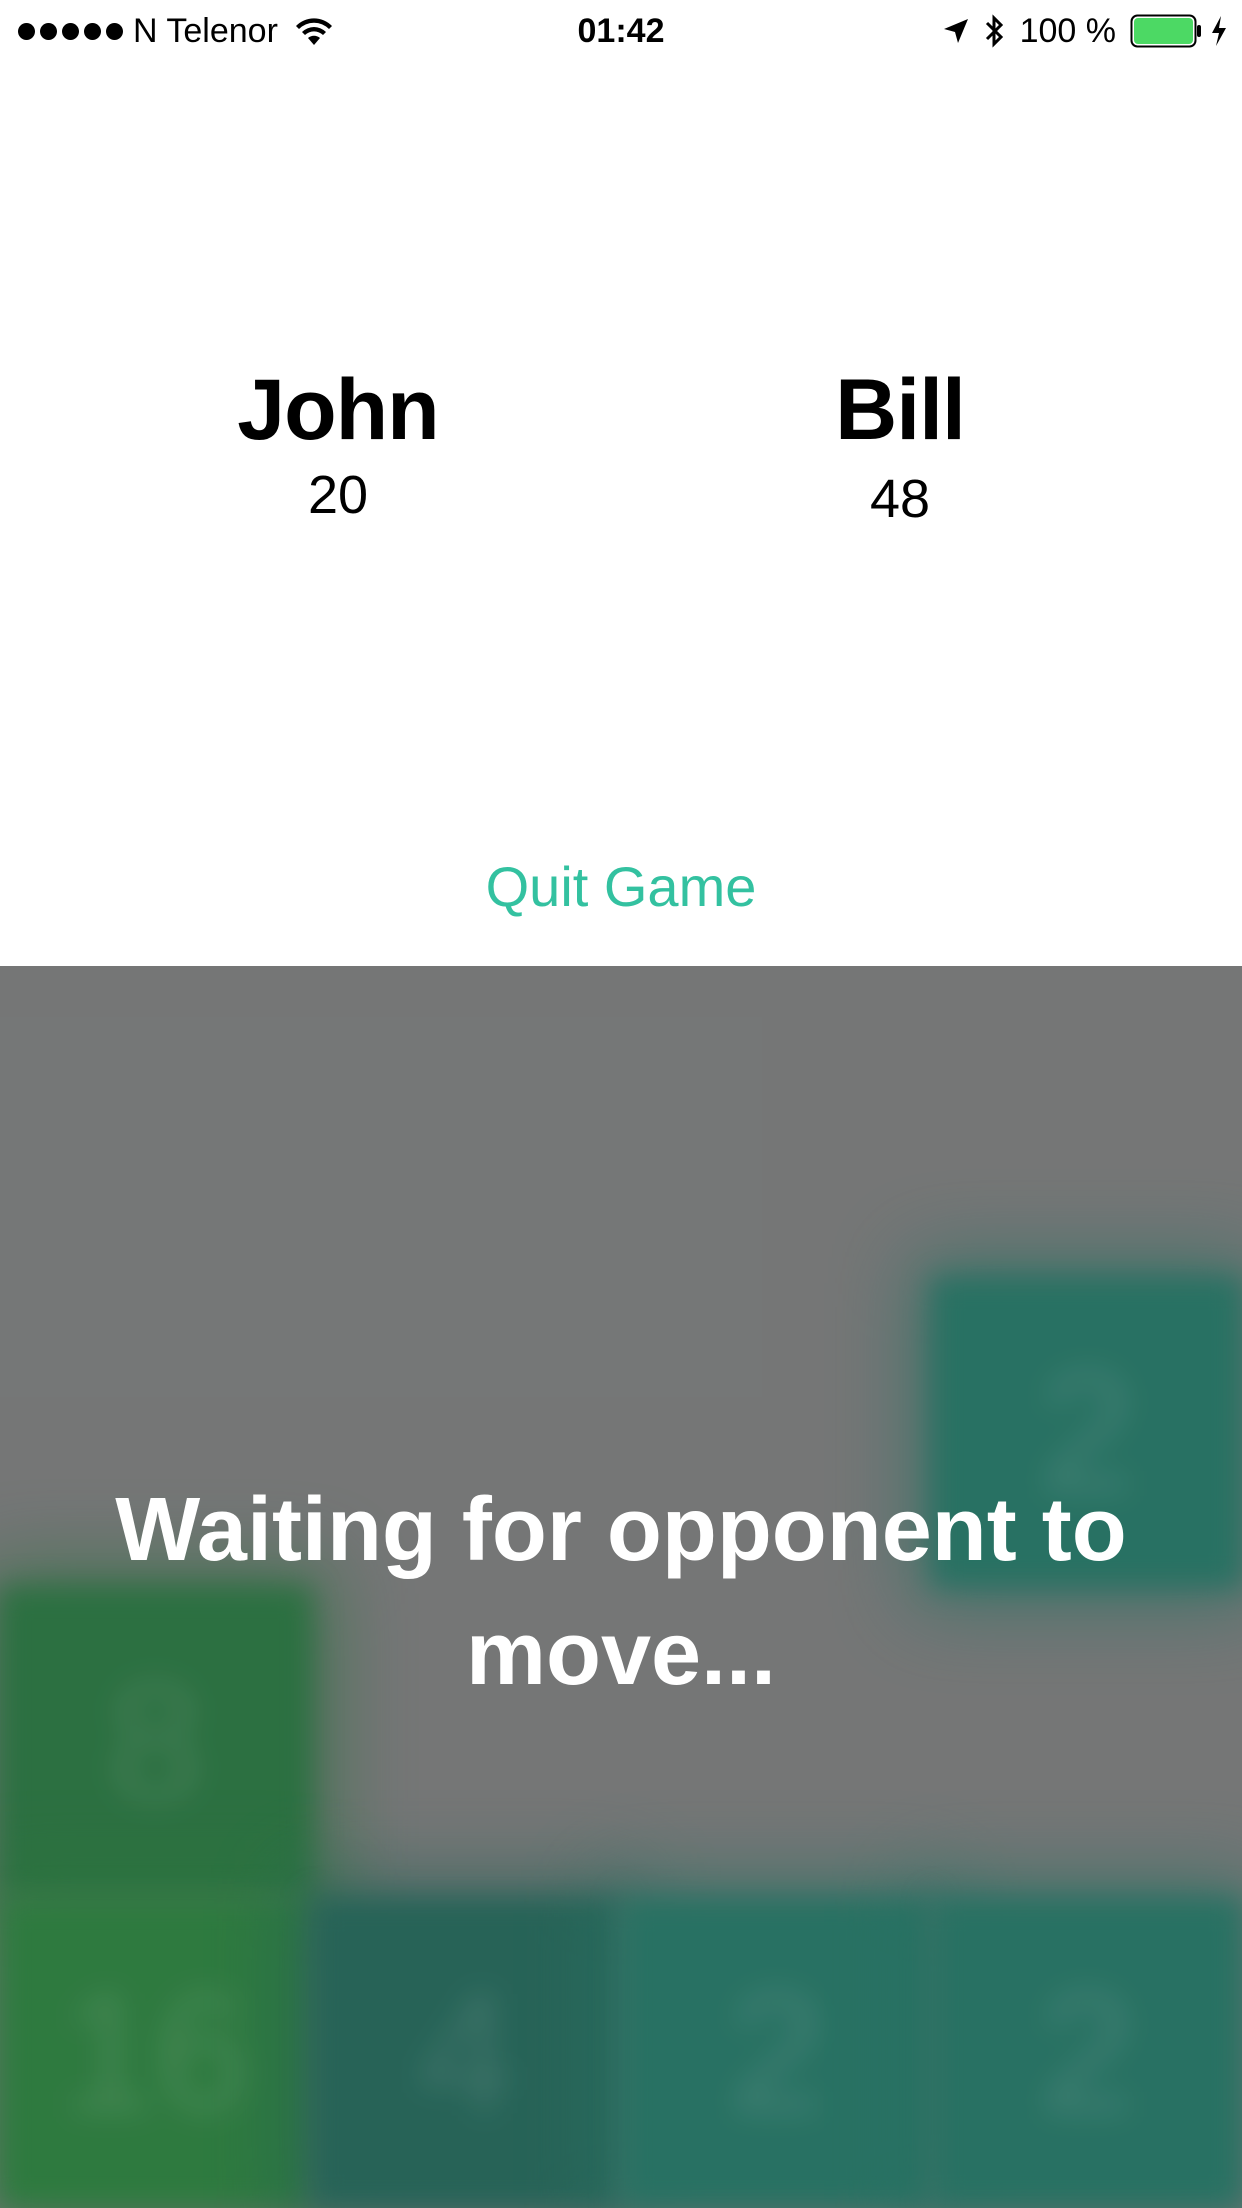  Describe the element at coordinates (955, 31) in the screenshot. I see `location-arrow-icon` at that location.